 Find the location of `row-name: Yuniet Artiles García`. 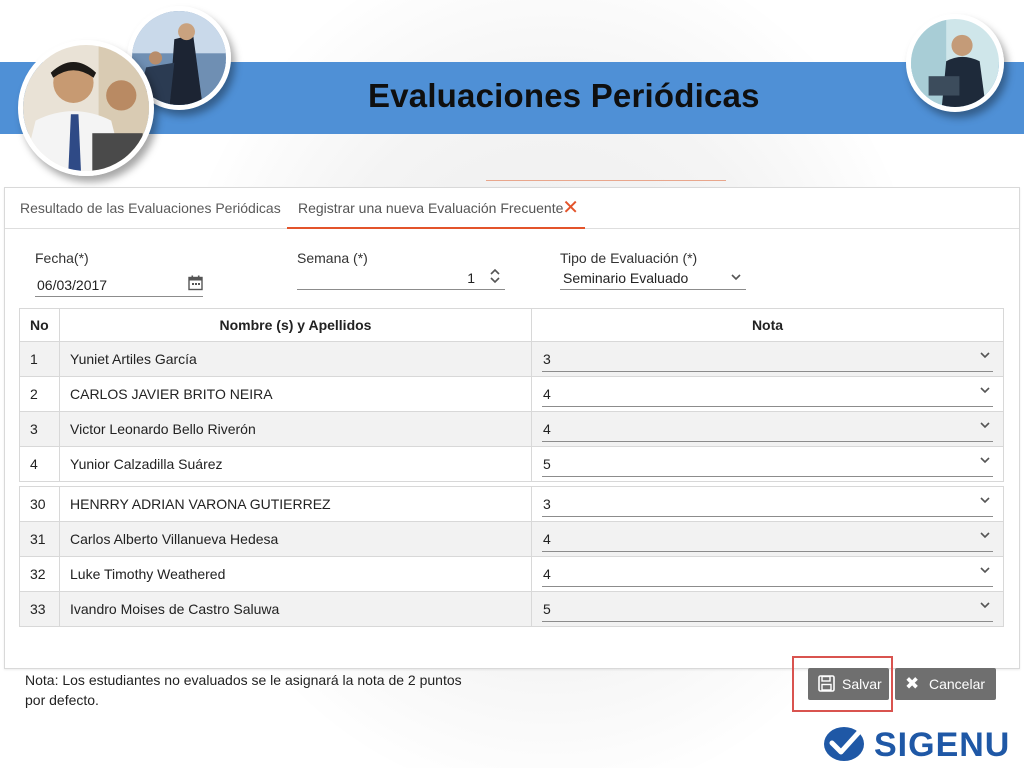

row-name: Yuniet Artiles García is located at coordinates (295, 359).